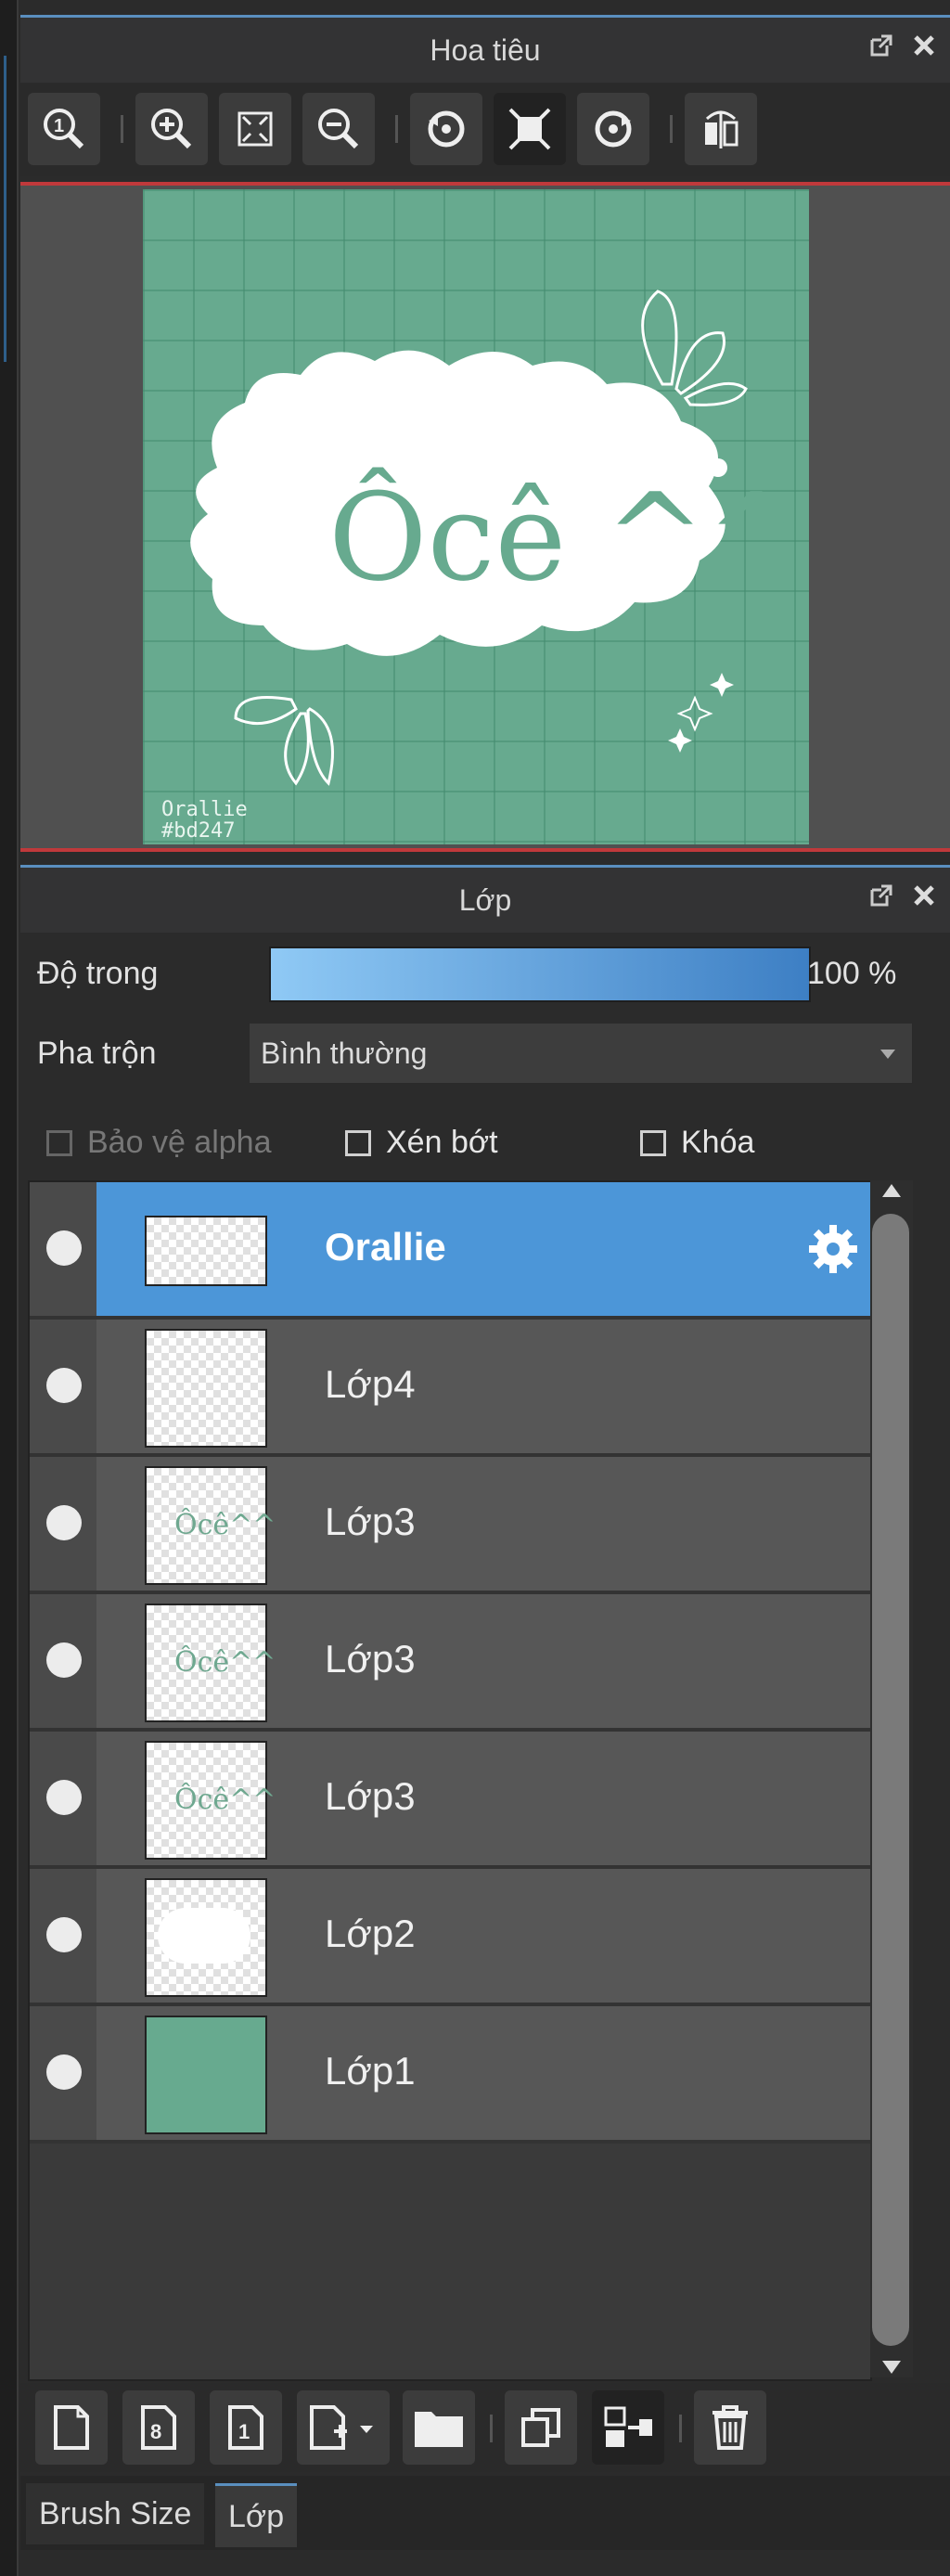 This screenshot has width=950, height=2576. I want to click on rotate-left-button, so click(446, 129).